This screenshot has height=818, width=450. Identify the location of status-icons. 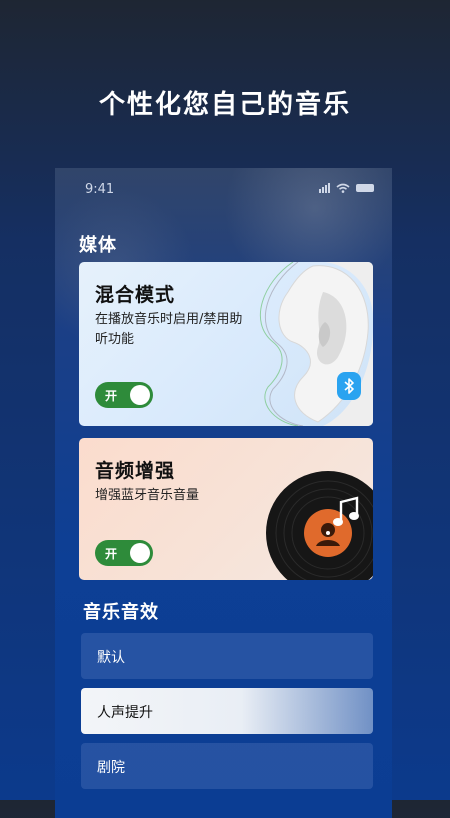
(346, 188).